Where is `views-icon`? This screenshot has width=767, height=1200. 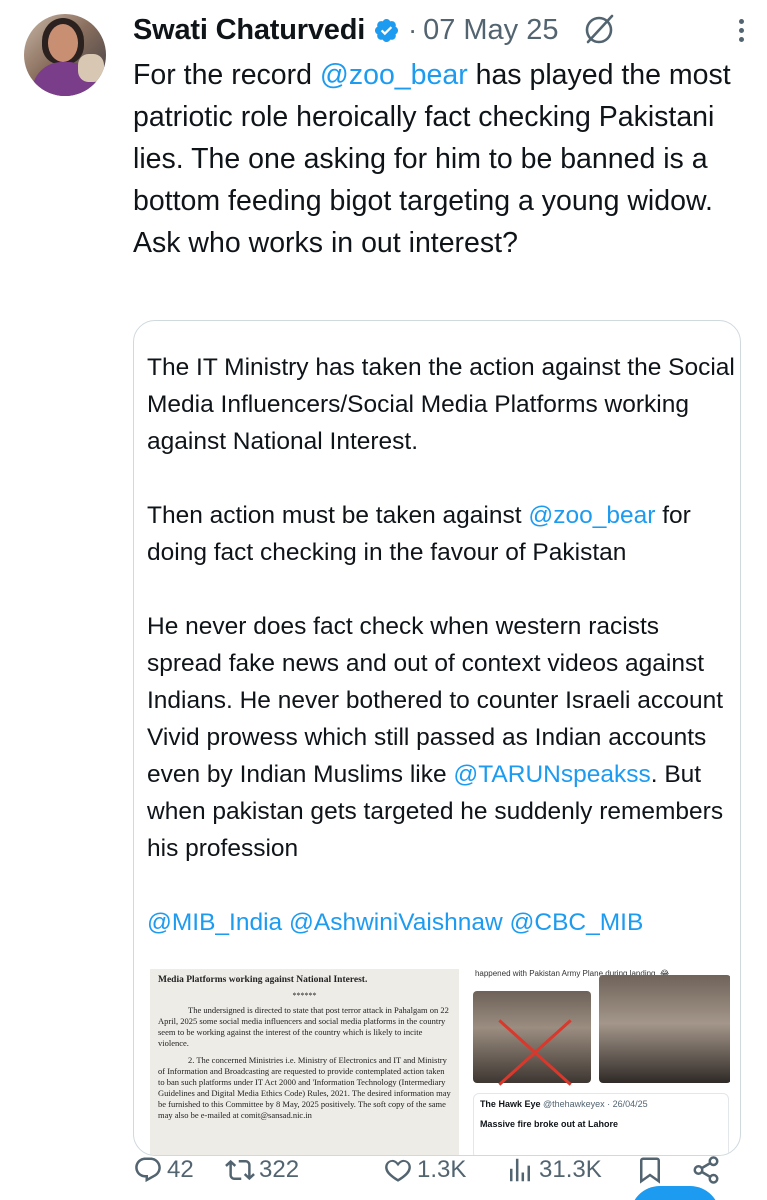 views-icon is located at coordinates (520, 1170).